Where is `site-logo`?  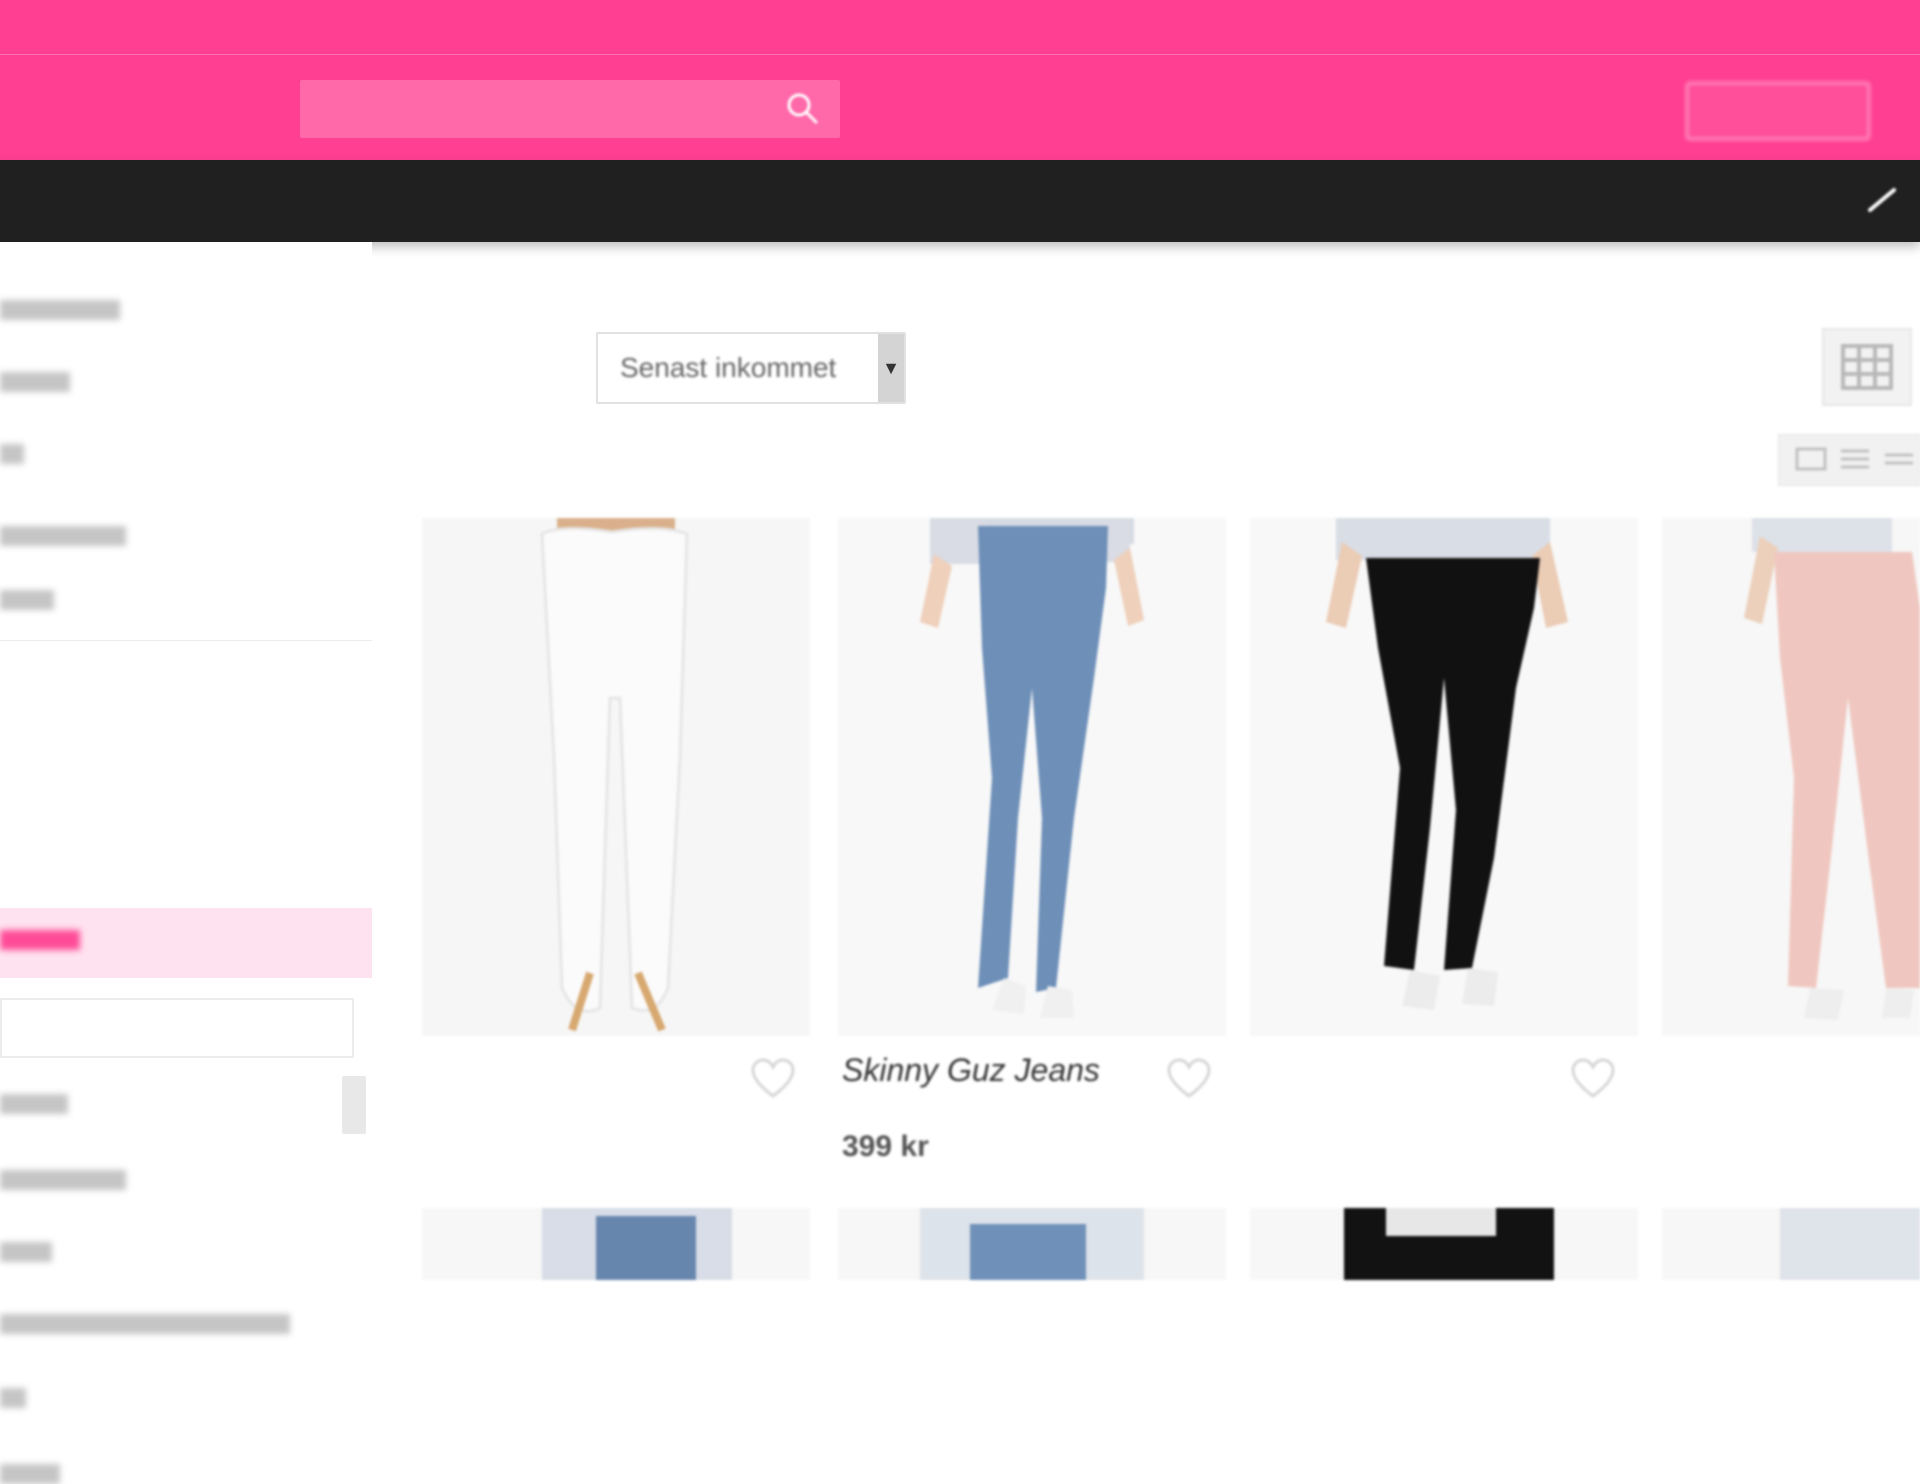 site-logo is located at coordinates (135, 107).